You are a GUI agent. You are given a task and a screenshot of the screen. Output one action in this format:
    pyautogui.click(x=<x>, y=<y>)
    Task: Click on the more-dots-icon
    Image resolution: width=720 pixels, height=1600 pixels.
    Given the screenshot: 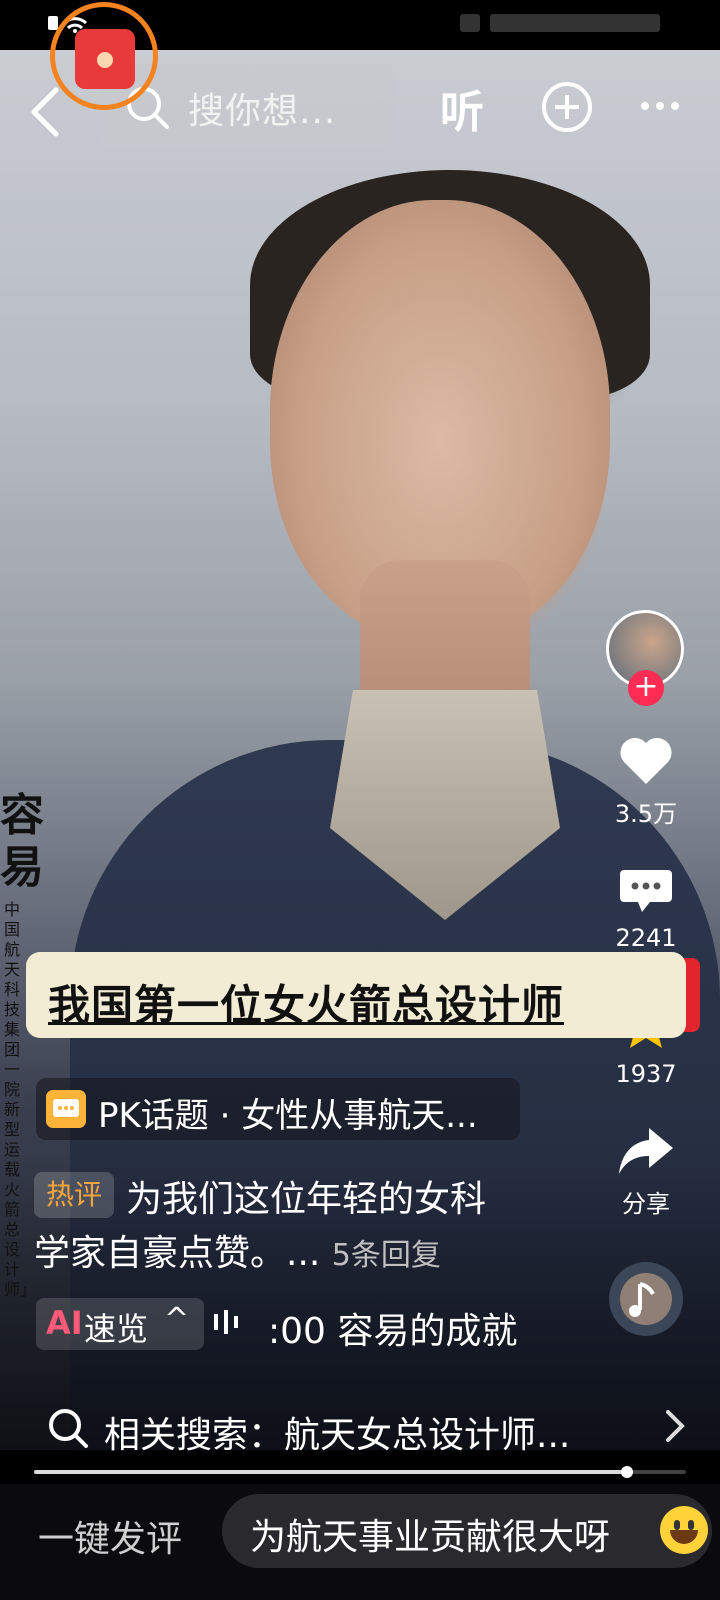 What is the action you would take?
    pyautogui.click(x=660, y=106)
    